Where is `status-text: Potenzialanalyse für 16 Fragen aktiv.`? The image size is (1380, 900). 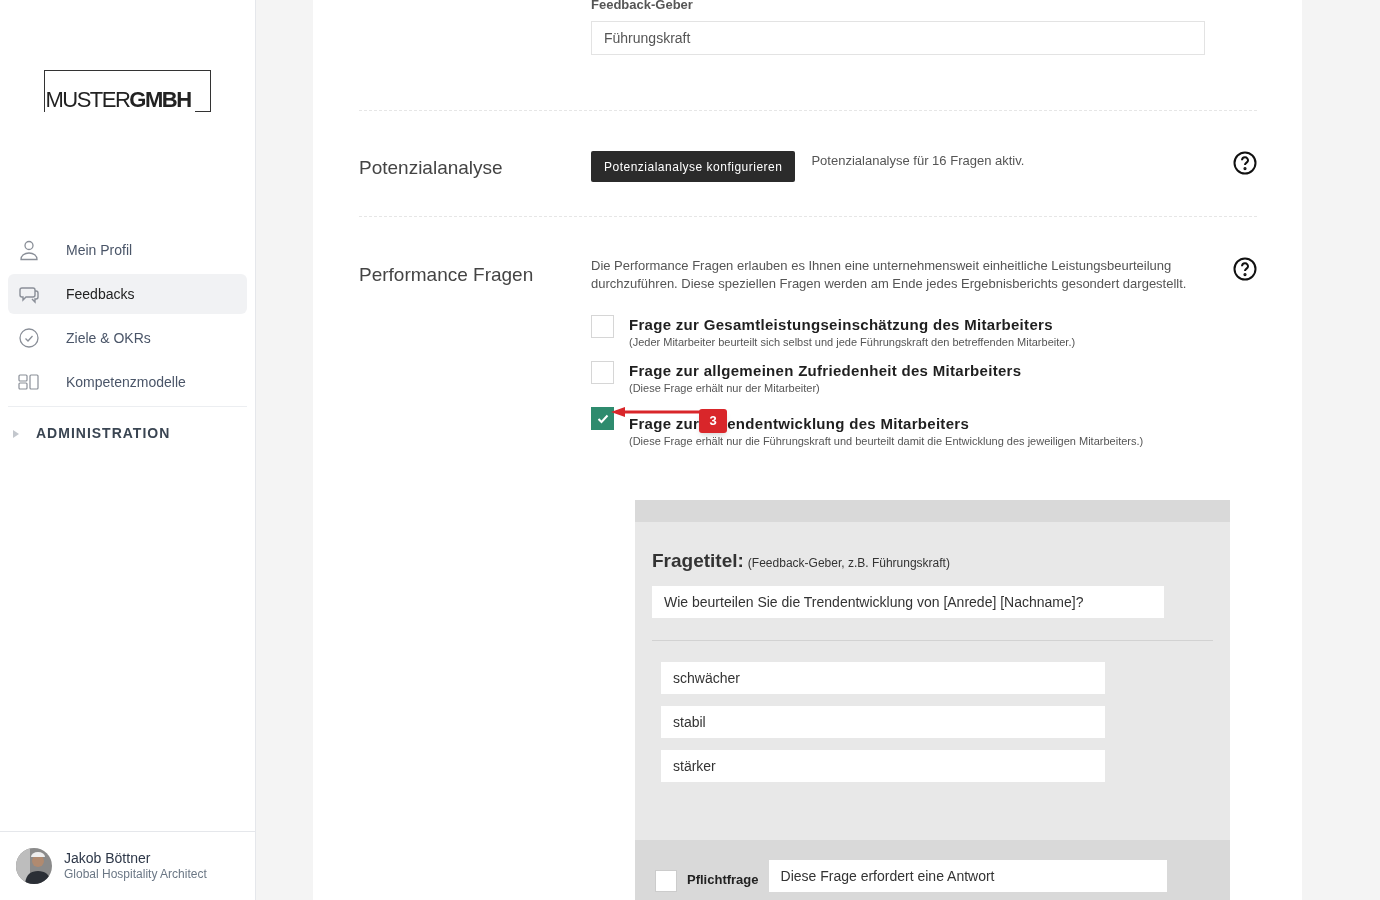
status-text: Potenzialanalyse für 16 Fragen aktiv. is located at coordinates (918, 161).